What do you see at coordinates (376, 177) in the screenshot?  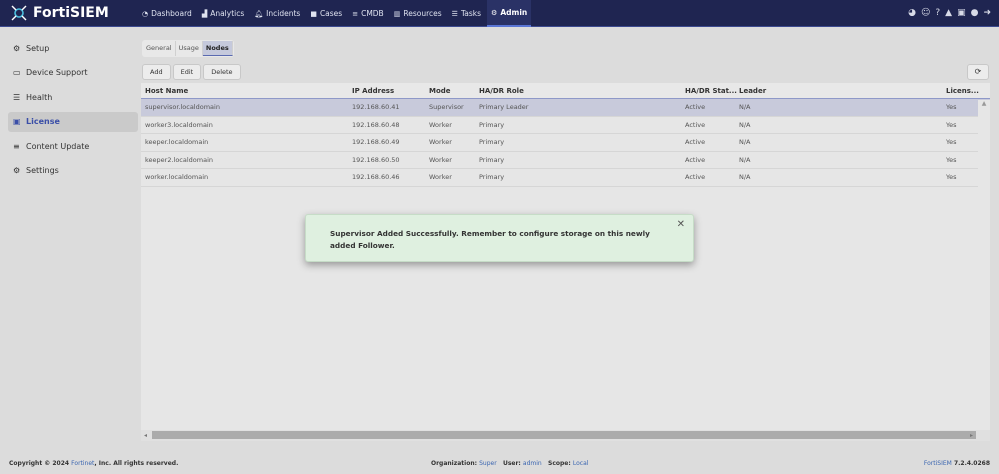 I see `table-cell: 192.168.60.46` at bounding box center [376, 177].